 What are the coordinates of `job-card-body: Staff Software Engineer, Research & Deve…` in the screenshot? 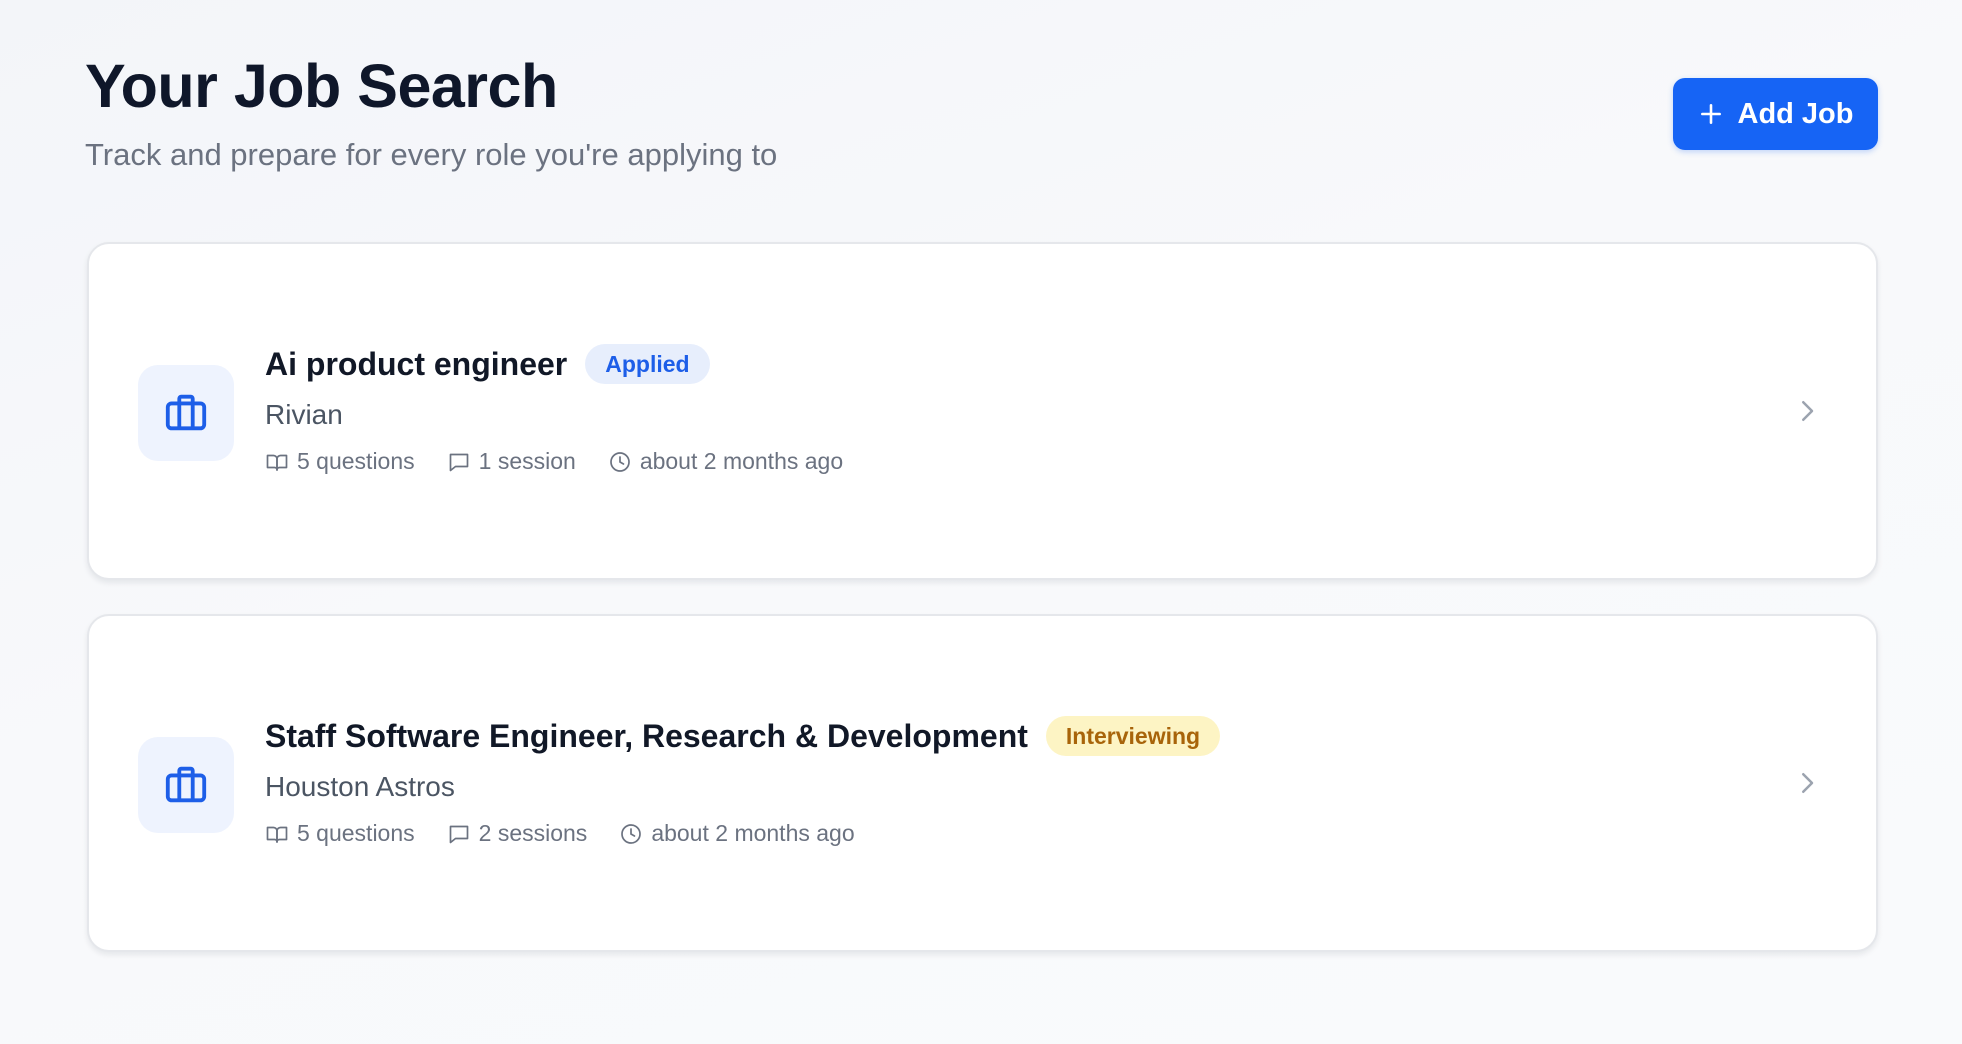 It's located at (1020, 781).